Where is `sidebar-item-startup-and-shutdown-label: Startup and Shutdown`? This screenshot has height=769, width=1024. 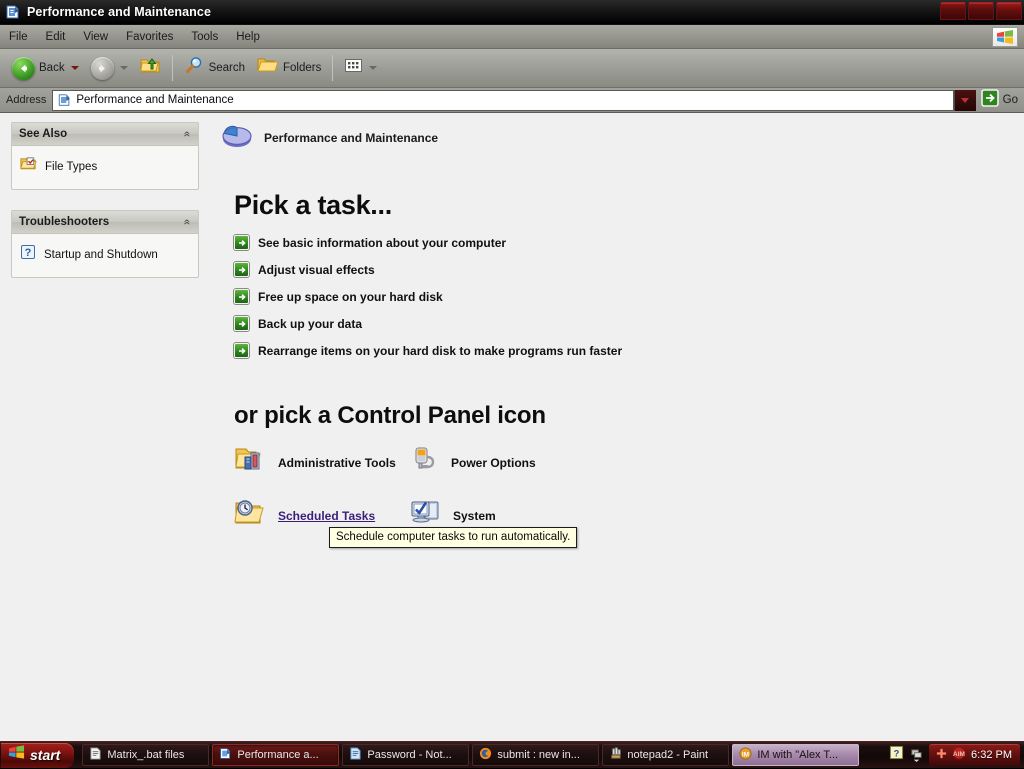
sidebar-item-startup-and-shutdown-label: Startup and Shutdown is located at coordinates (101, 254).